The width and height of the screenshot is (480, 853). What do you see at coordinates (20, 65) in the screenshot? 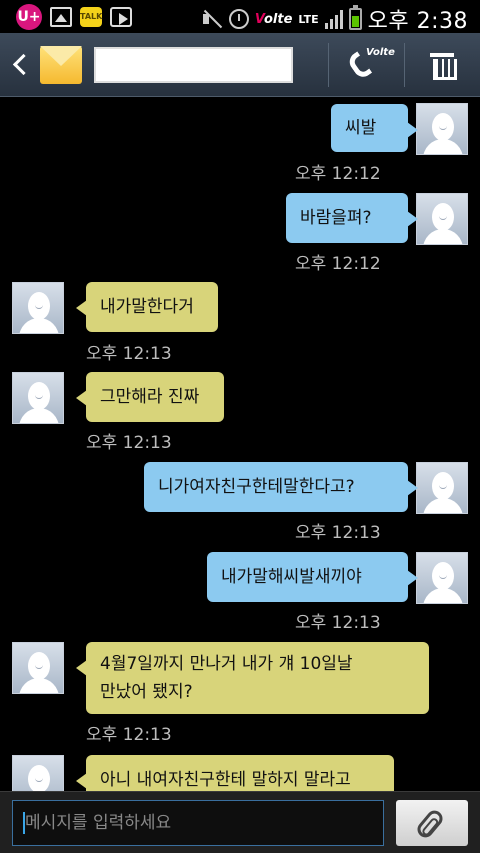
I see `chevron-left-icon` at bounding box center [20, 65].